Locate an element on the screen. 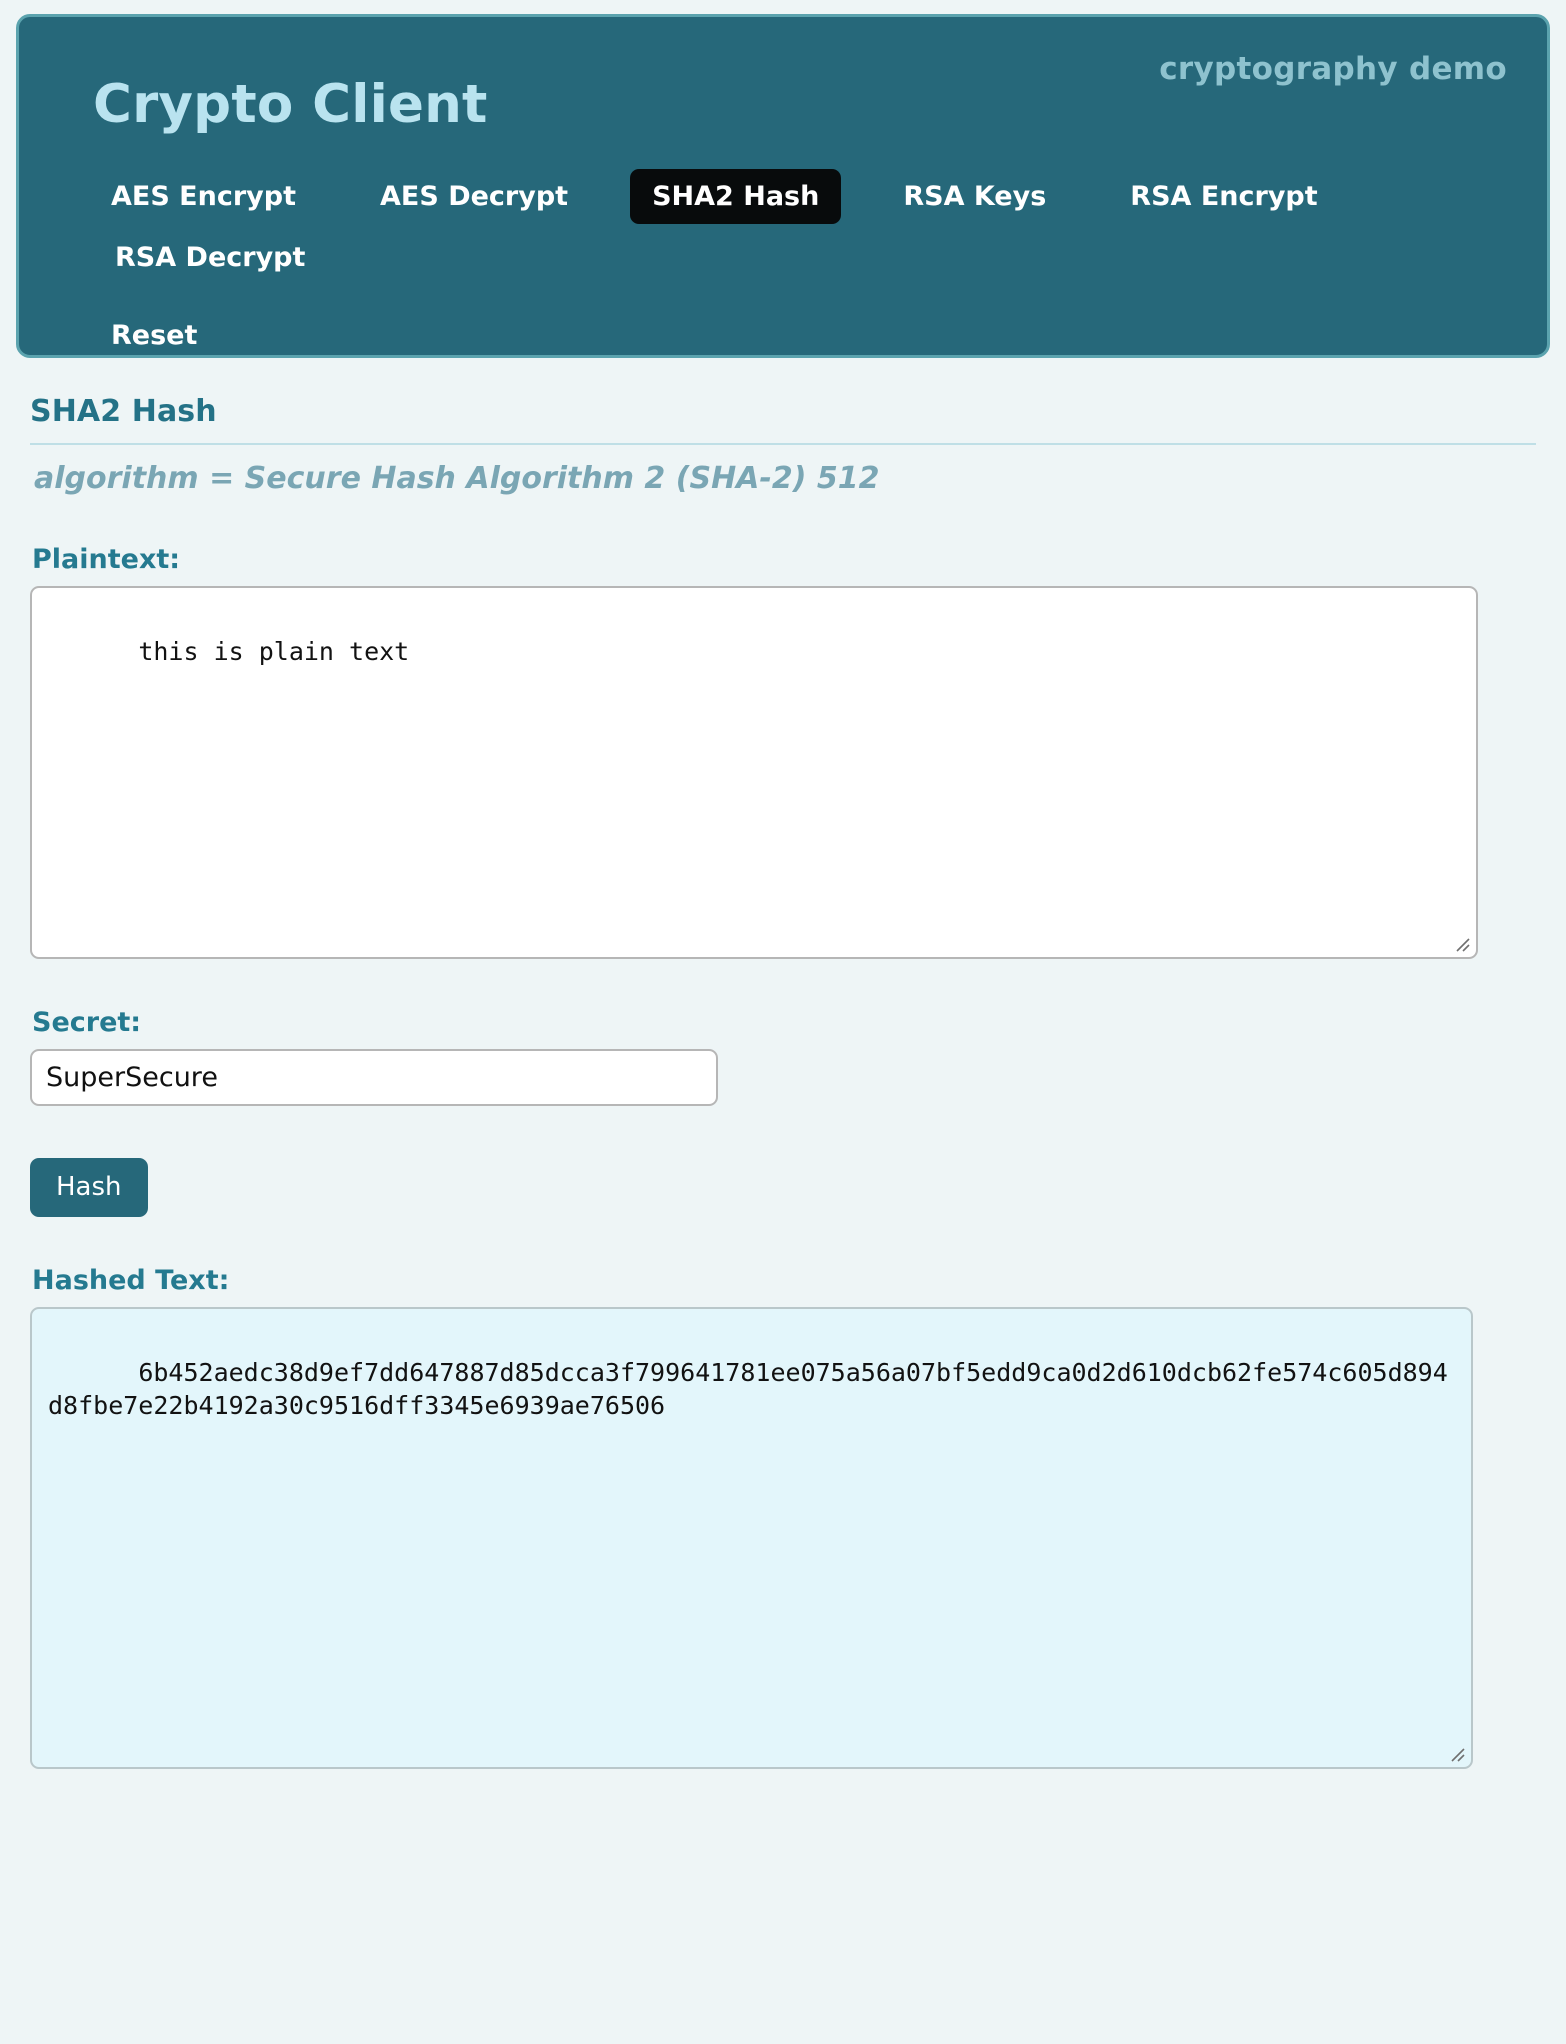 This screenshot has width=1566, height=2044. tab-rsa-decrypt: RSA Decrypt is located at coordinates (210, 258).